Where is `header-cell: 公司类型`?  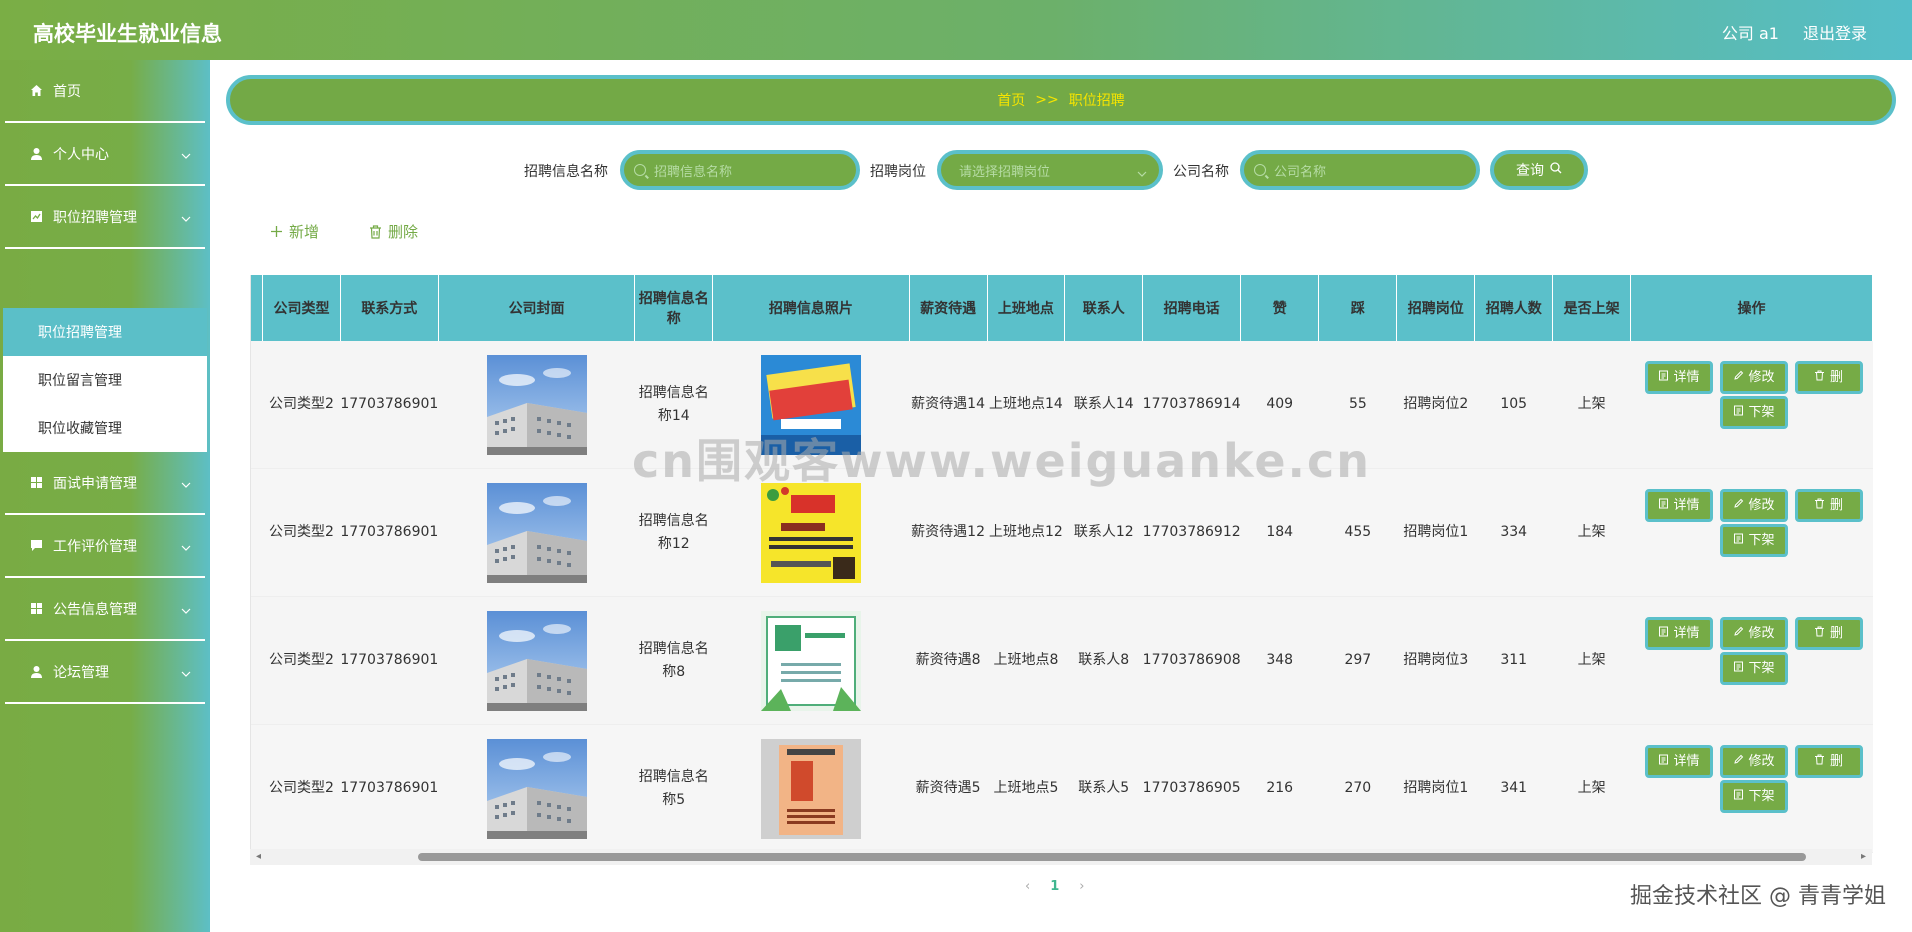
header-cell: 公司类型 is located at coordinates (301, 308).